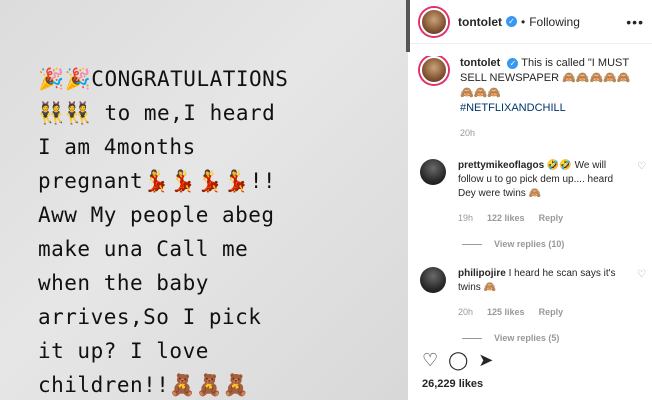 This screenshot has height=400, width=652. What do you see at coordinates (485, 360) in the screenshot?
I see `share-send-icon: ➤` at bounding box center [485, 360].